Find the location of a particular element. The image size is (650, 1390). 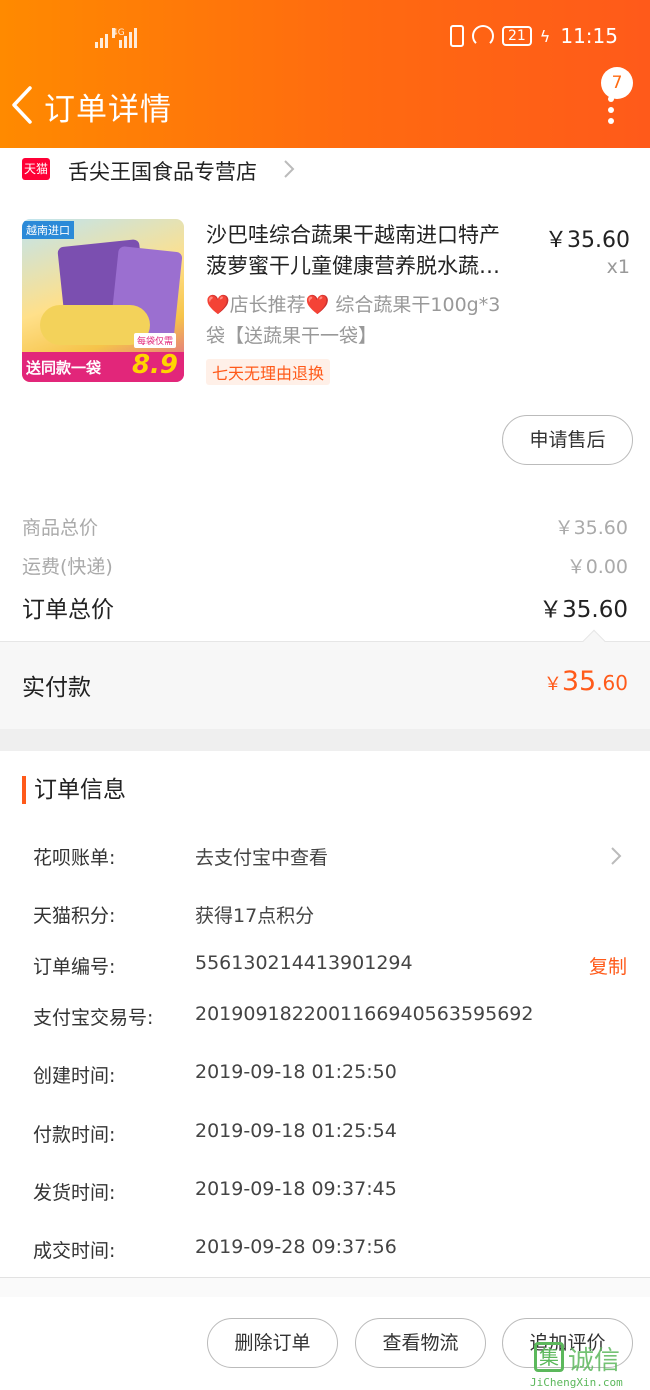

vibrate-icon is located at coordinates (456, 36).